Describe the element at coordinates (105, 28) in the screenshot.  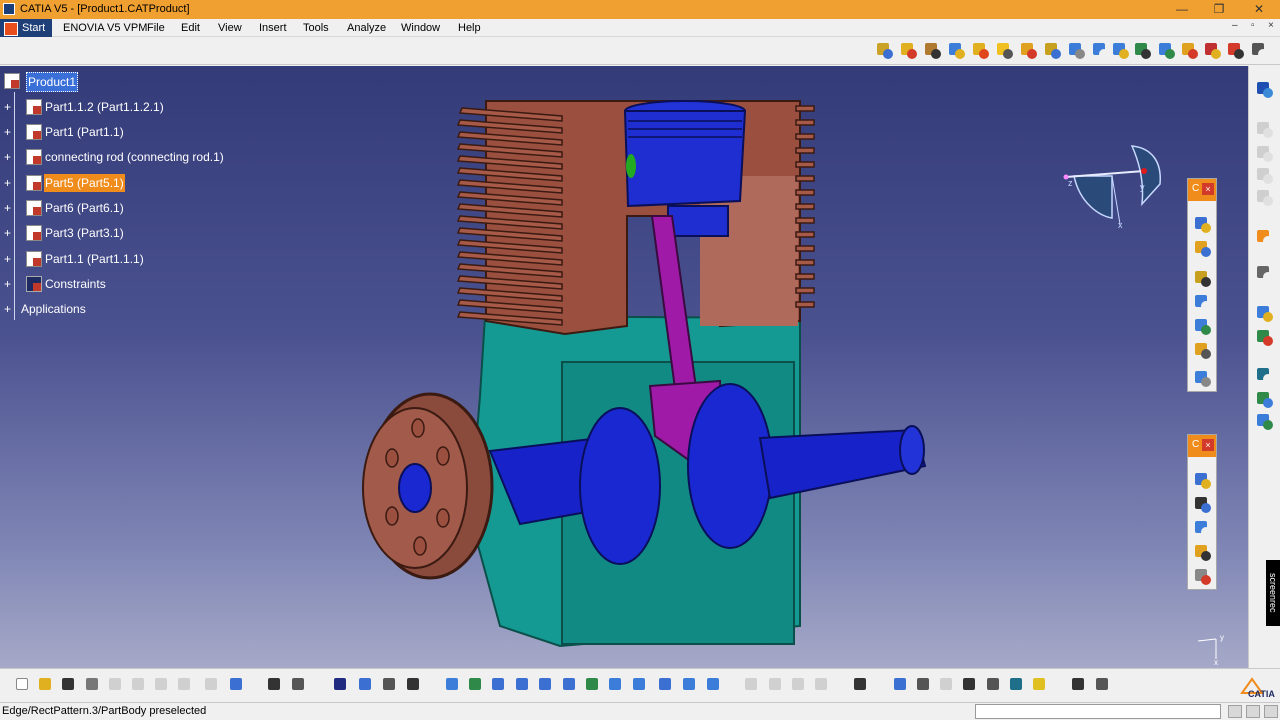
I see `menu-enovia: ENOVIA V5 VPM` at that location.